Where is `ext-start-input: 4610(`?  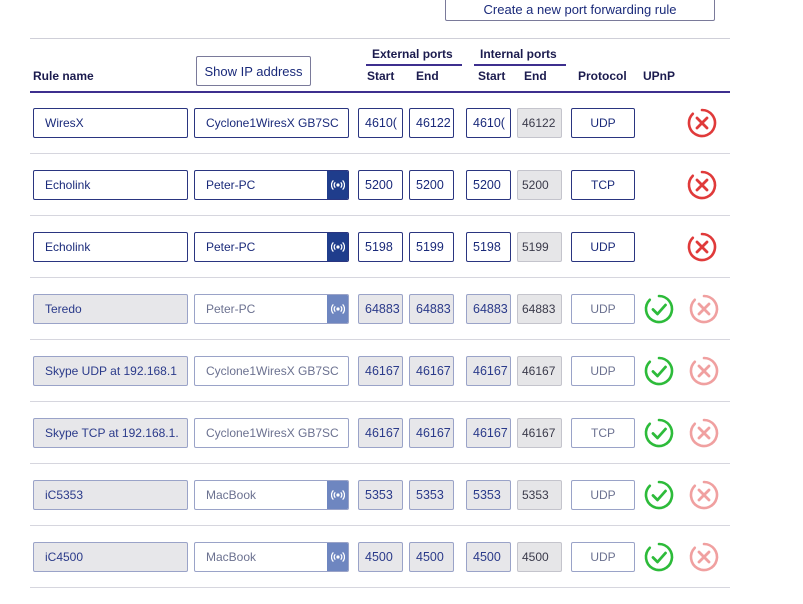 ext-start-input: 4610( is located at coordinates (380, 123).